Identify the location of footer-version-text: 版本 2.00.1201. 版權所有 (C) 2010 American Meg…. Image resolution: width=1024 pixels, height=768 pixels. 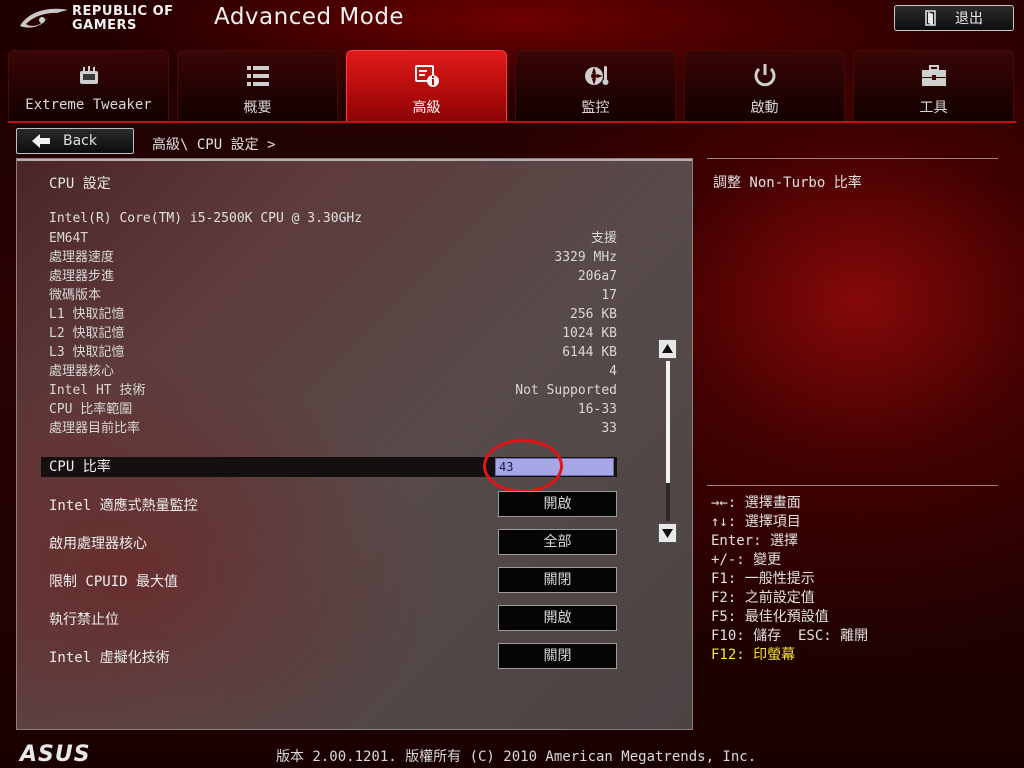
(516, 757).